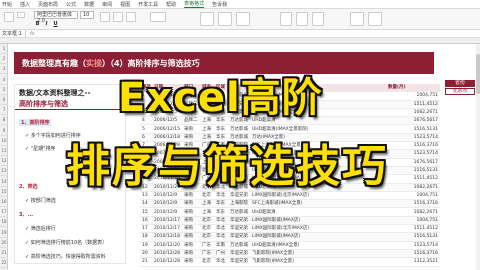 This screenshot has width=480, height=270. I want to click on bold-button: B, so click(37, 24).